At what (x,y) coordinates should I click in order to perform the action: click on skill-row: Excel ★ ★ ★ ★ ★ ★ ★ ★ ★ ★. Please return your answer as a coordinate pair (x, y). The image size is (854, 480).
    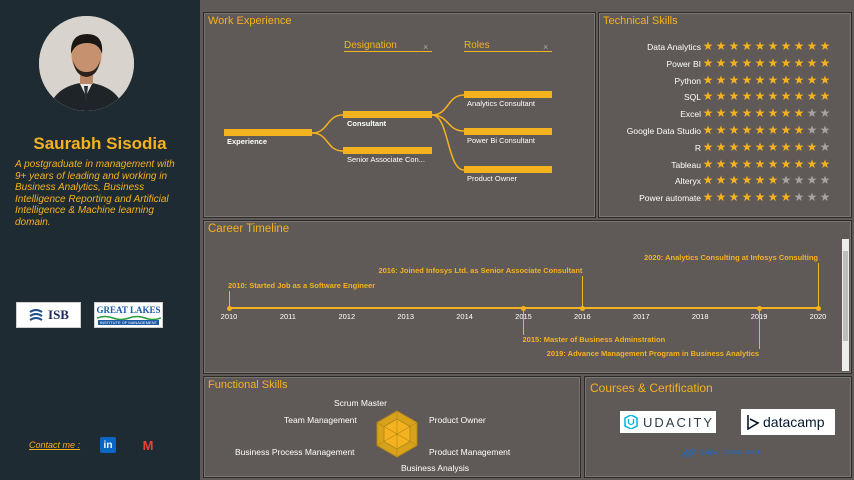
    Looking at the image, I should click on (726, 114).